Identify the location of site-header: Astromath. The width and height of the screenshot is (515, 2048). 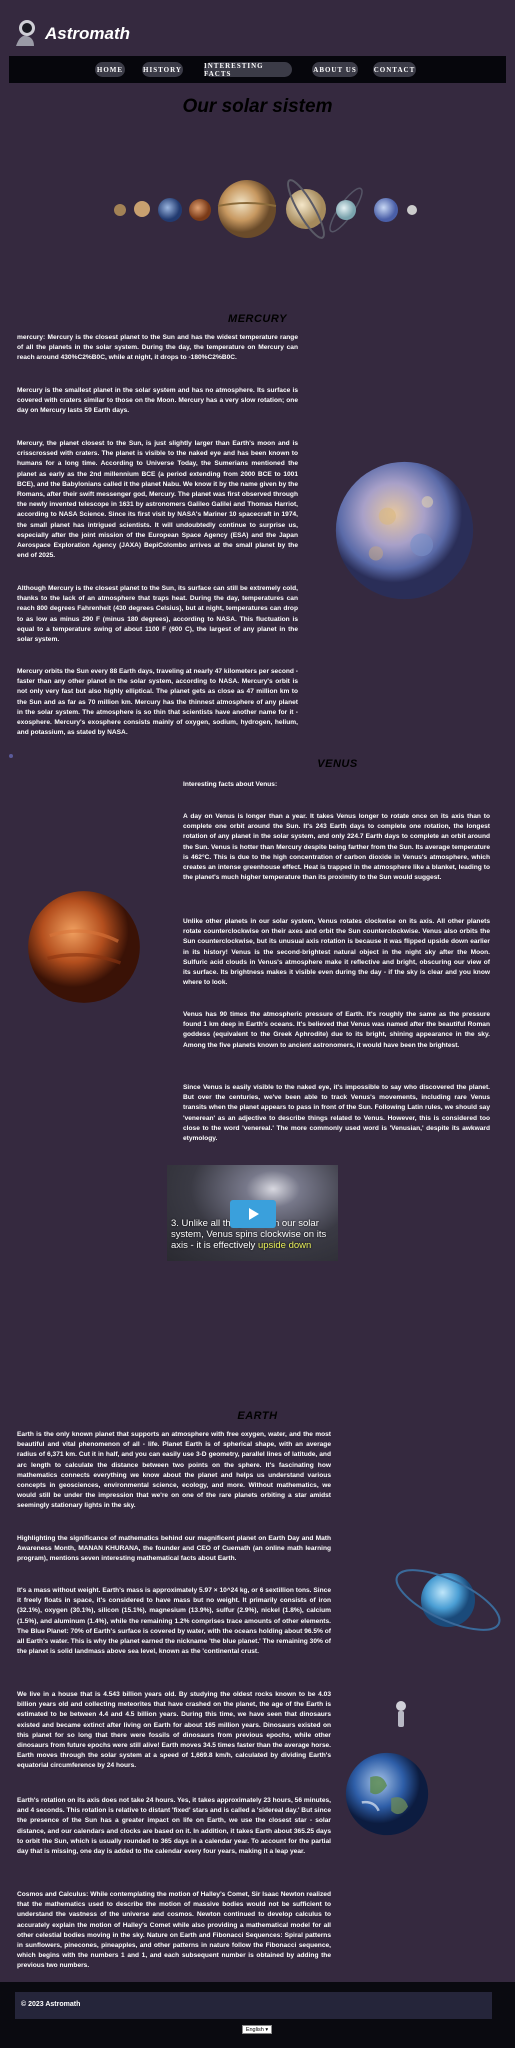
(257, 28).